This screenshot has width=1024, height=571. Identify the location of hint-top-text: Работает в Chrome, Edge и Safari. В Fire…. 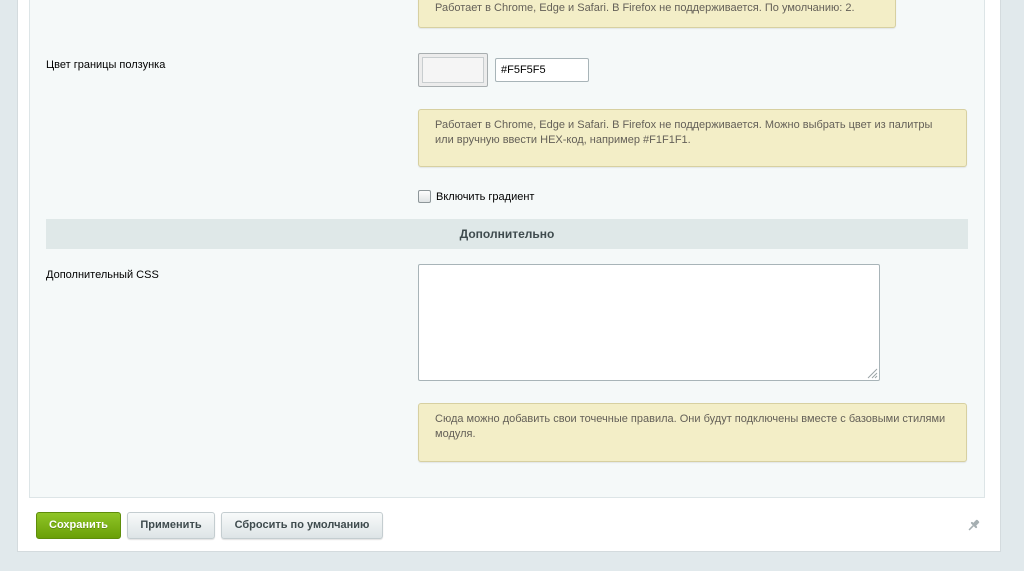
(645, 8).